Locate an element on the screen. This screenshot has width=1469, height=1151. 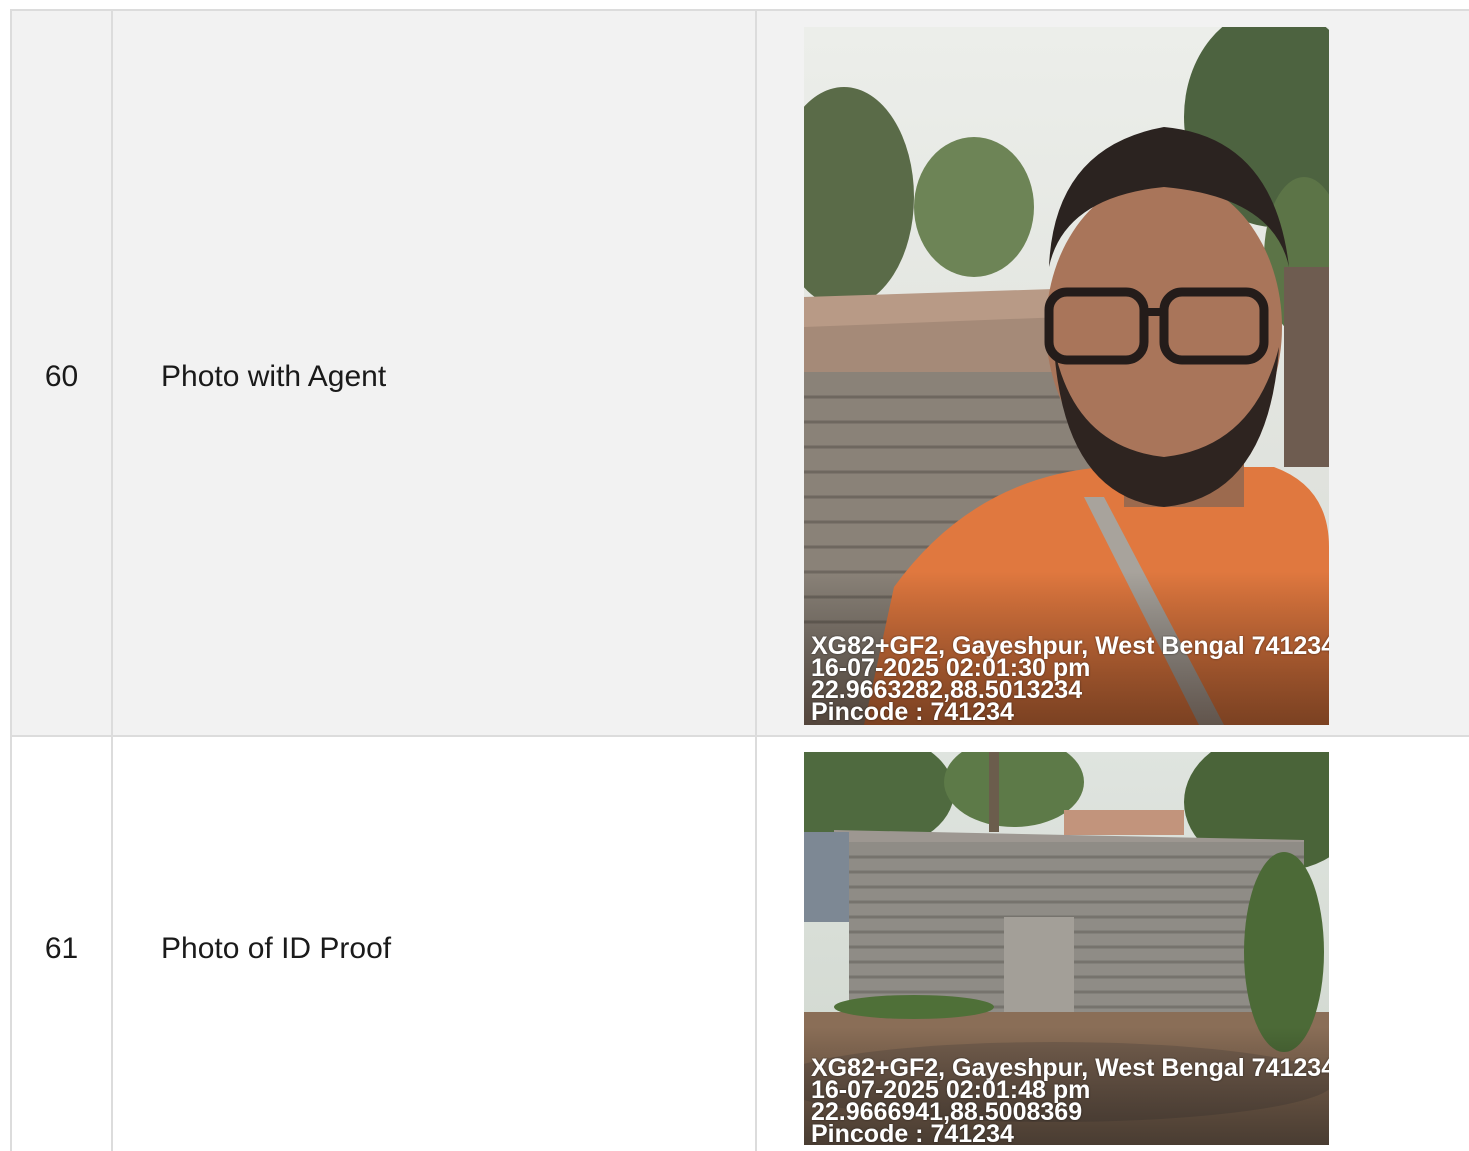
row-label: Photo with Agent is located at coordinates (274, 376).